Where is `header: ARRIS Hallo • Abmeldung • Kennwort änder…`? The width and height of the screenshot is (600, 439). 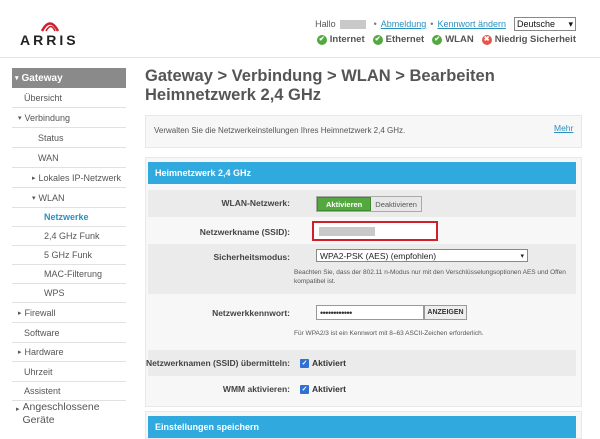 header: ARRIS Hallo • Abmeldung • Kennwort änder… is located at coordinates (300, 29).